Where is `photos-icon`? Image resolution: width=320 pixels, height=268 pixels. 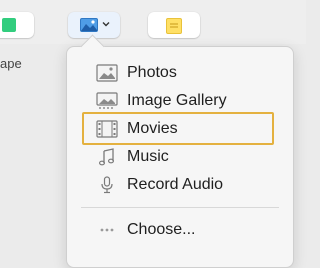
photos-icon is located at coordinates (107, 73).